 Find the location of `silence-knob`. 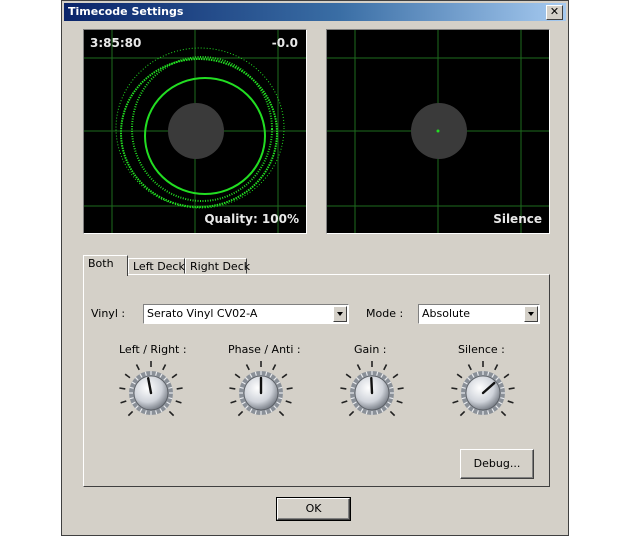

silence-knob is located at coordinates (483, 393).